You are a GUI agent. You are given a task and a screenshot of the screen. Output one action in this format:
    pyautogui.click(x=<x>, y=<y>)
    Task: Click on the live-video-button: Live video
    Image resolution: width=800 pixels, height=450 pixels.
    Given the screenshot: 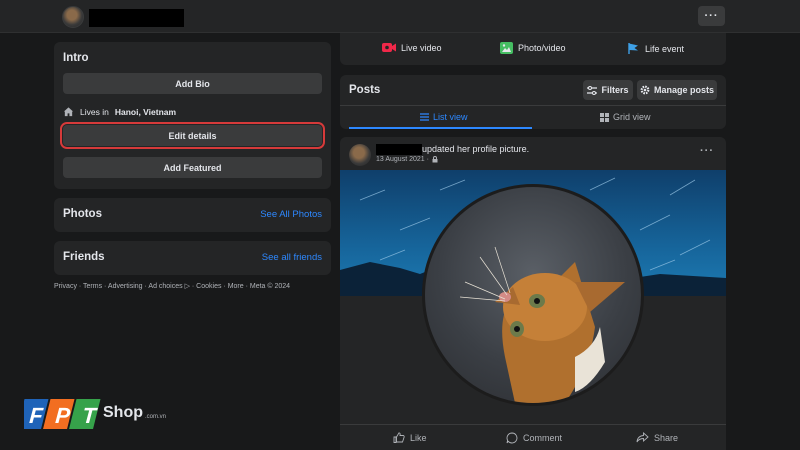 What is the action you would take?
    pyautogui.click(x=412, y=47)
    